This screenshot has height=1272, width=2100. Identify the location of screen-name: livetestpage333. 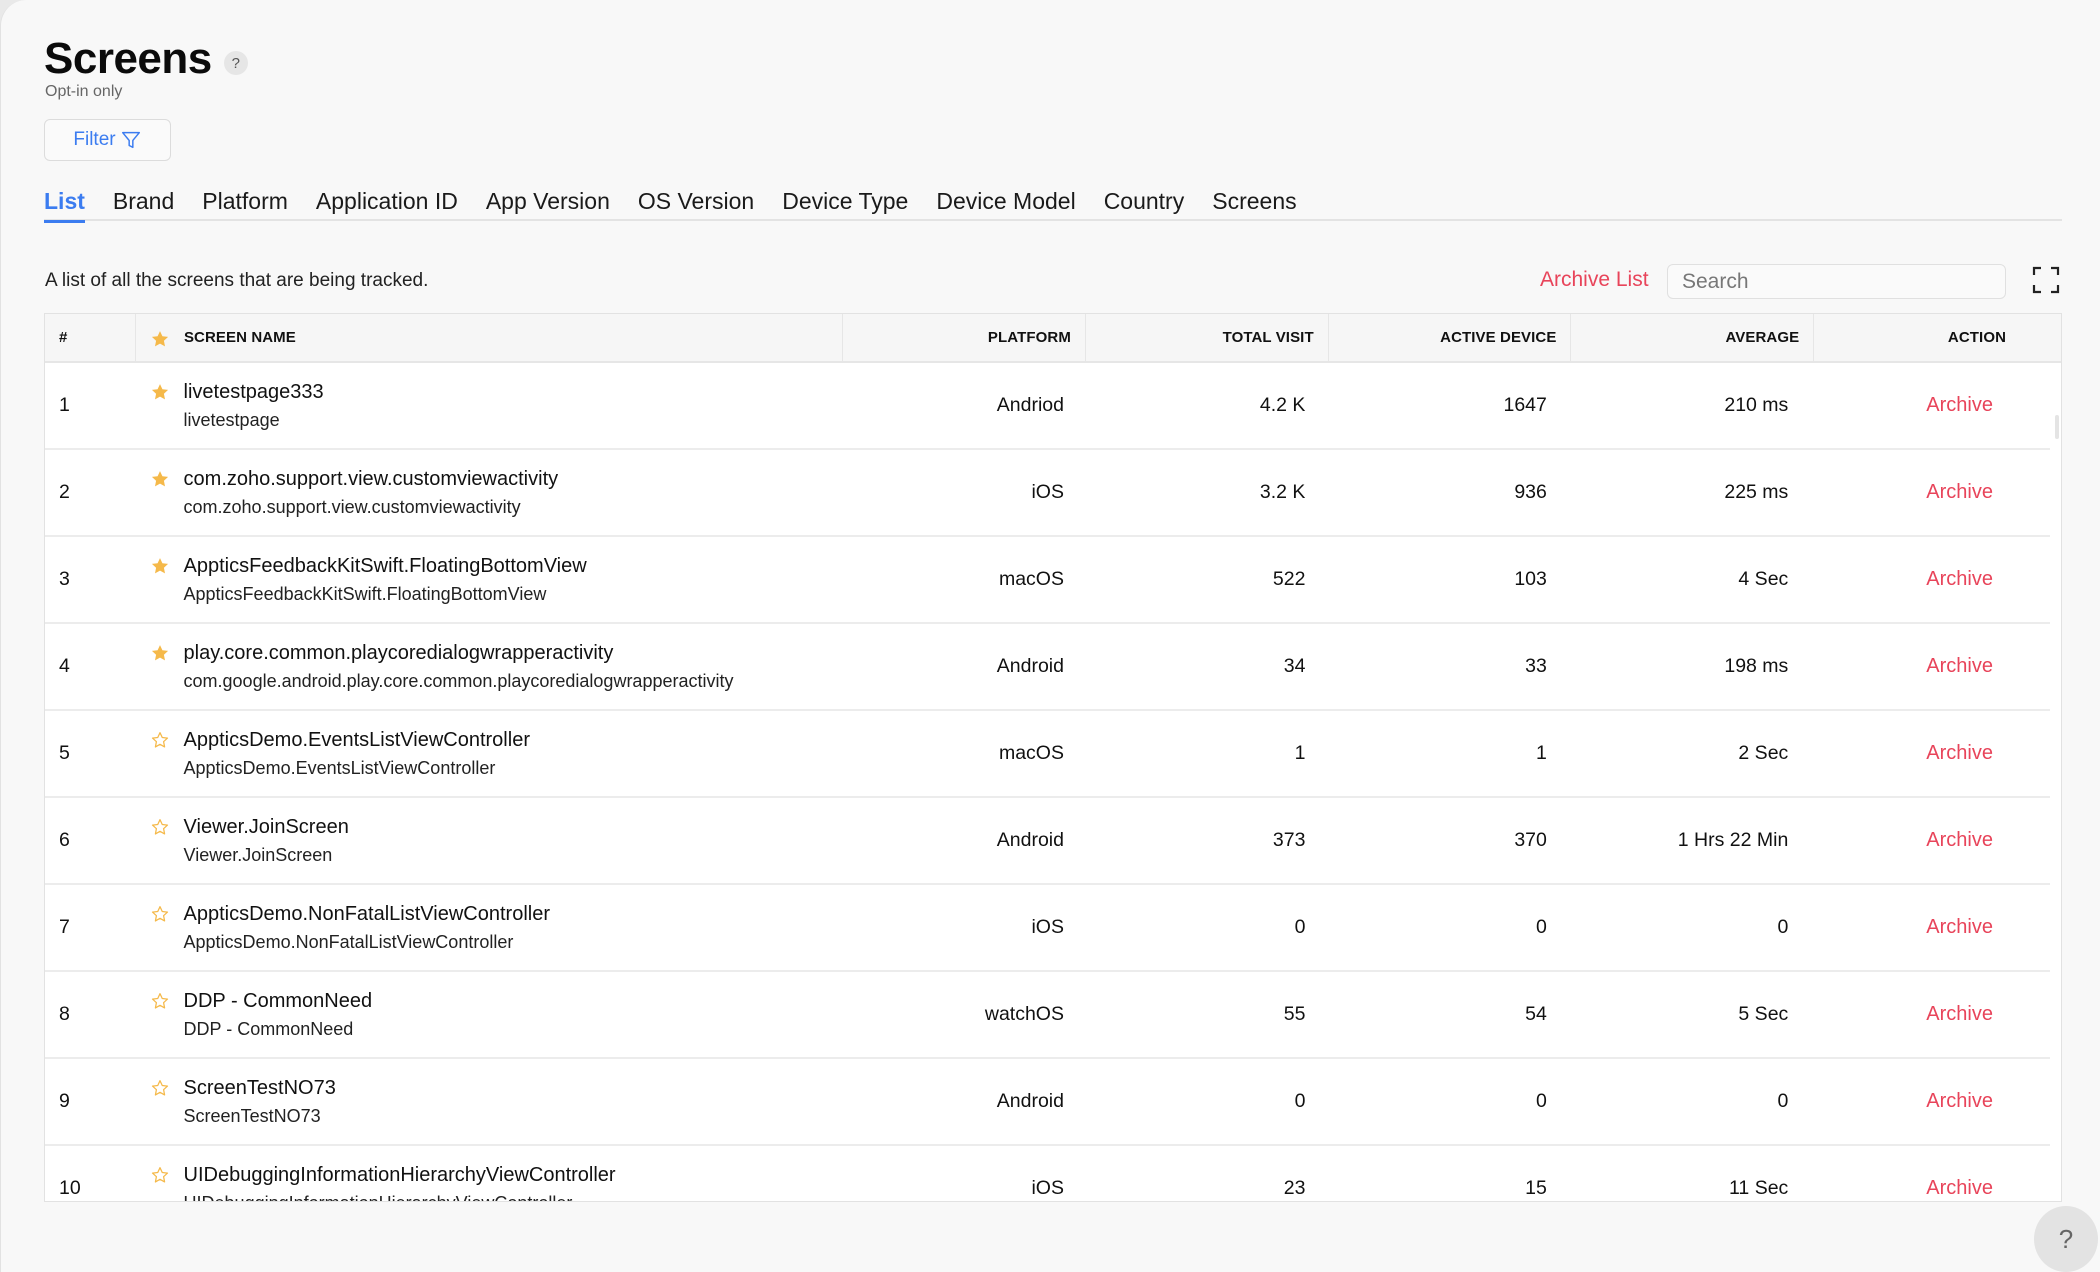
(254, 392).